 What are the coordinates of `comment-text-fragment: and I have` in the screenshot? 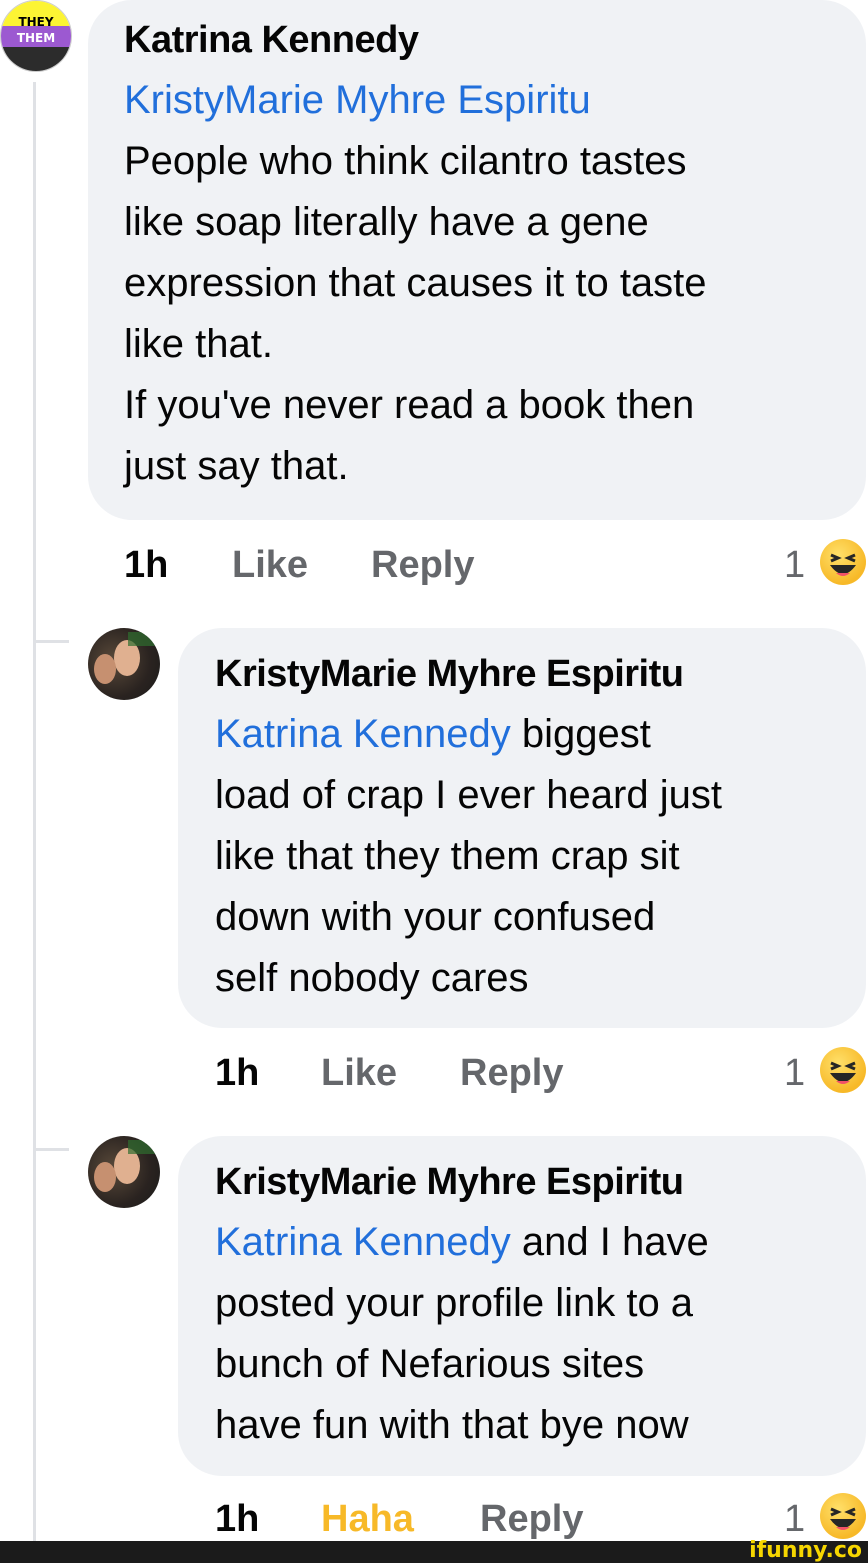 It's located at (609, 1242).